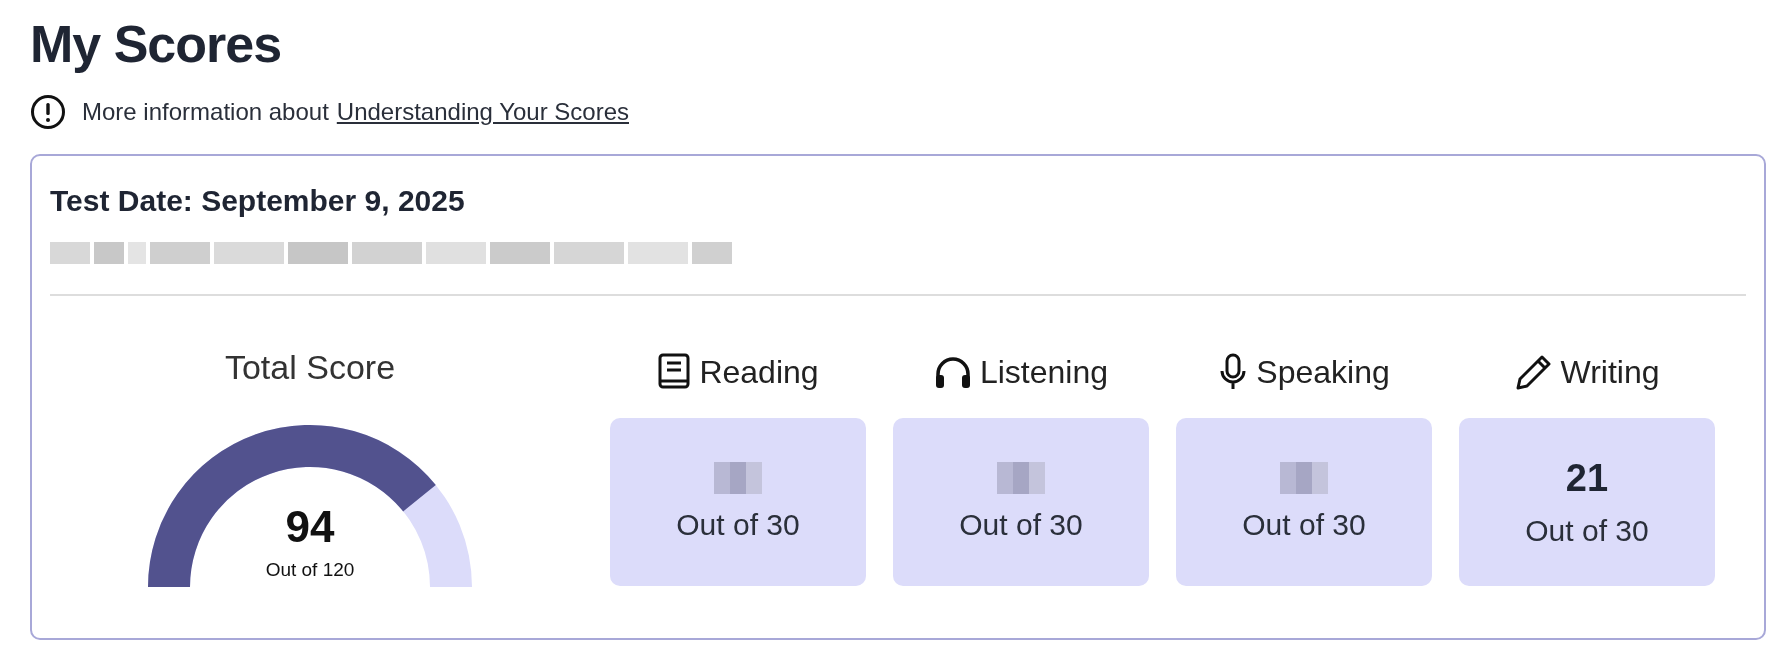  I want to click on total-score-label: Total Score, so click(310, 367).